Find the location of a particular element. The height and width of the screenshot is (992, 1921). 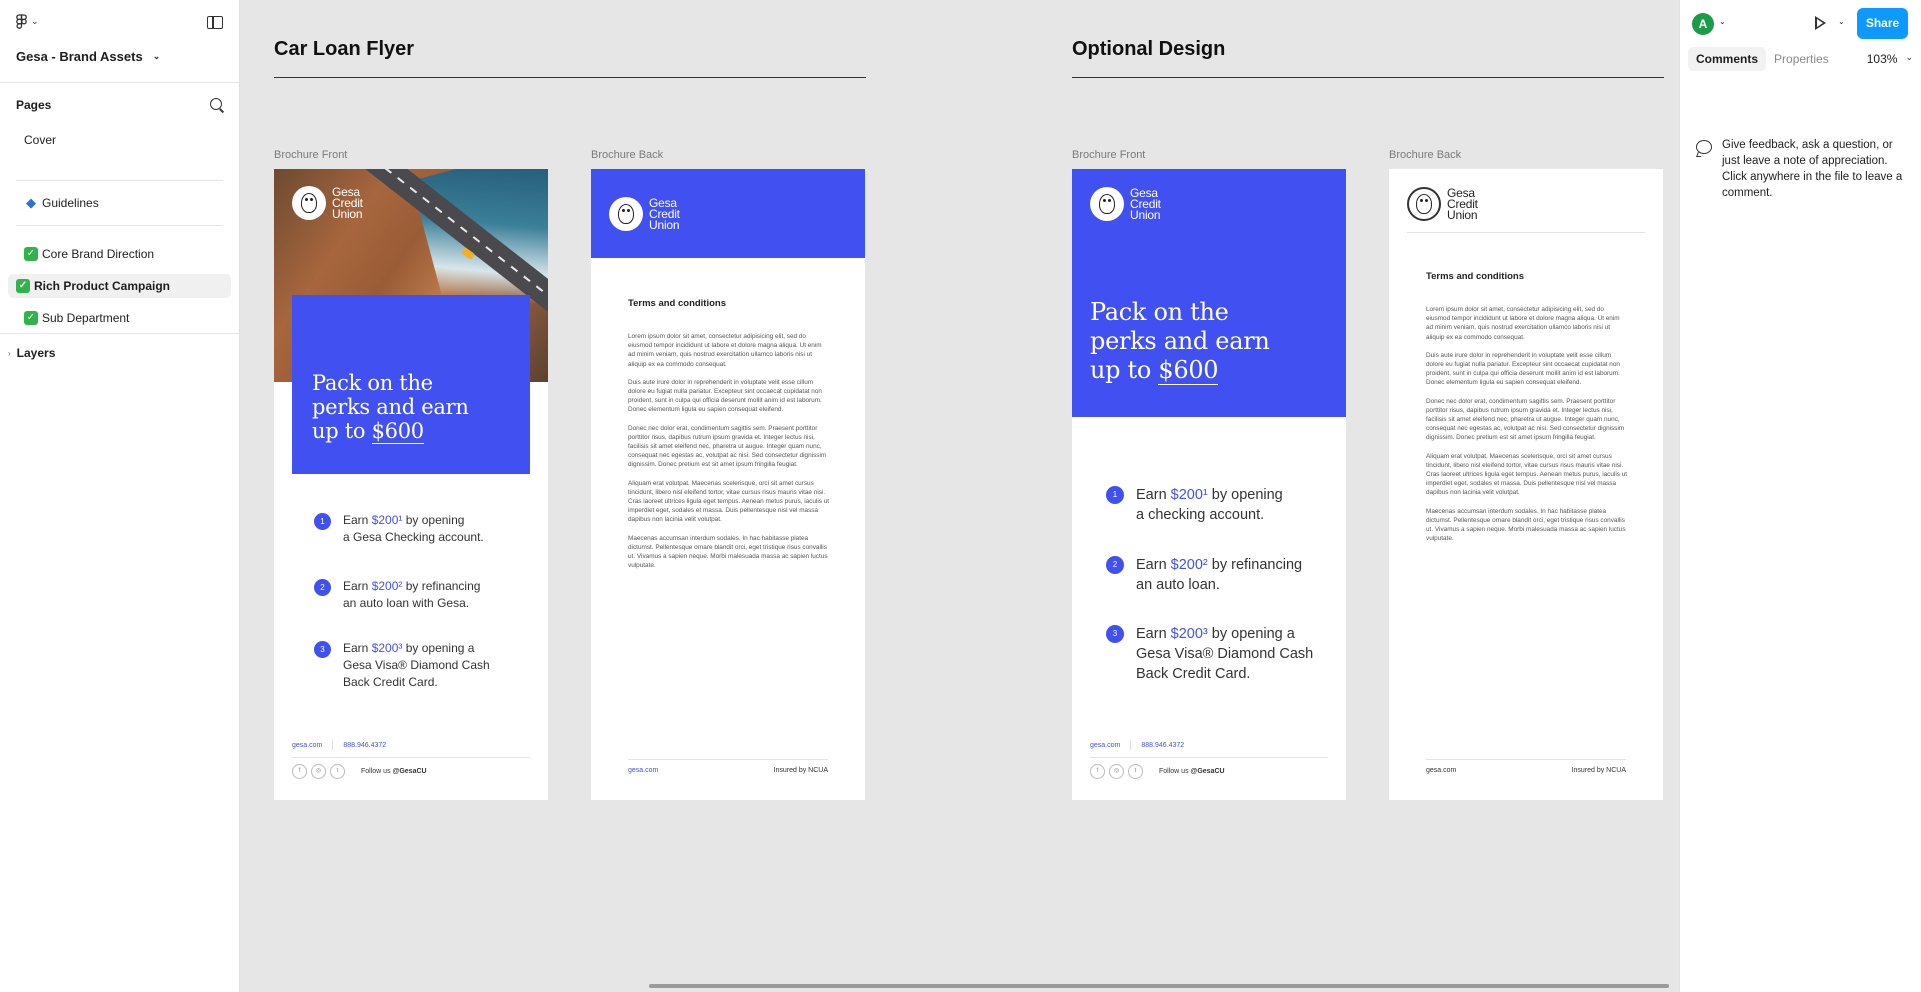

tab-properties: Properties is located at coordinates (1801, 59).